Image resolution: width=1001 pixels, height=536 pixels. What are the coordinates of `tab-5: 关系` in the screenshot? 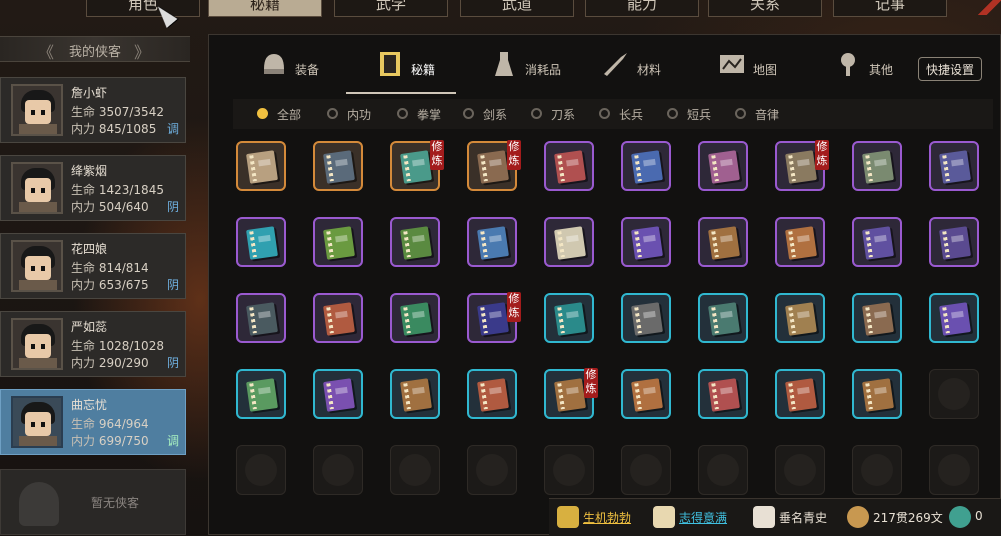 It's located at (765, 8).